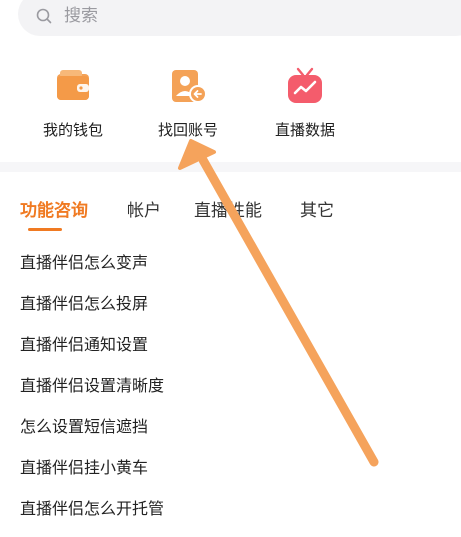  What do you see at coordinates (92, 475) in the screenshot?
I see `faq-item: 直播伴侣挂小黄车` at bounding box center [92, 475].